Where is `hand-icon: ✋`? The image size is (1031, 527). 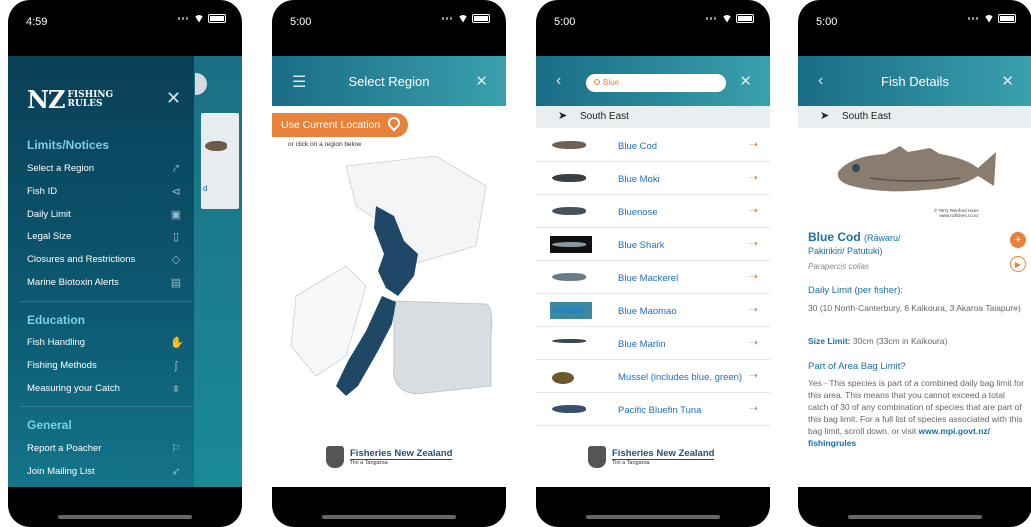 hand-icon: ✋ is located at coordinates (177, 343).